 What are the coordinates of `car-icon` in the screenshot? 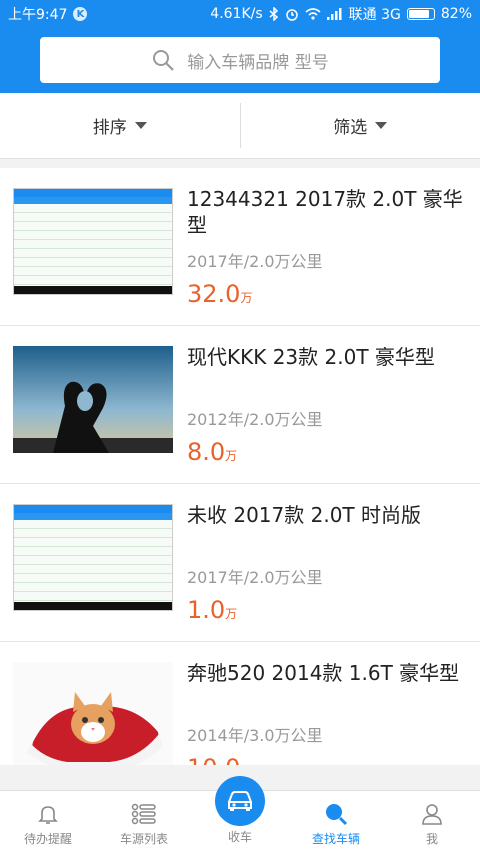 It's located at (240, 801).